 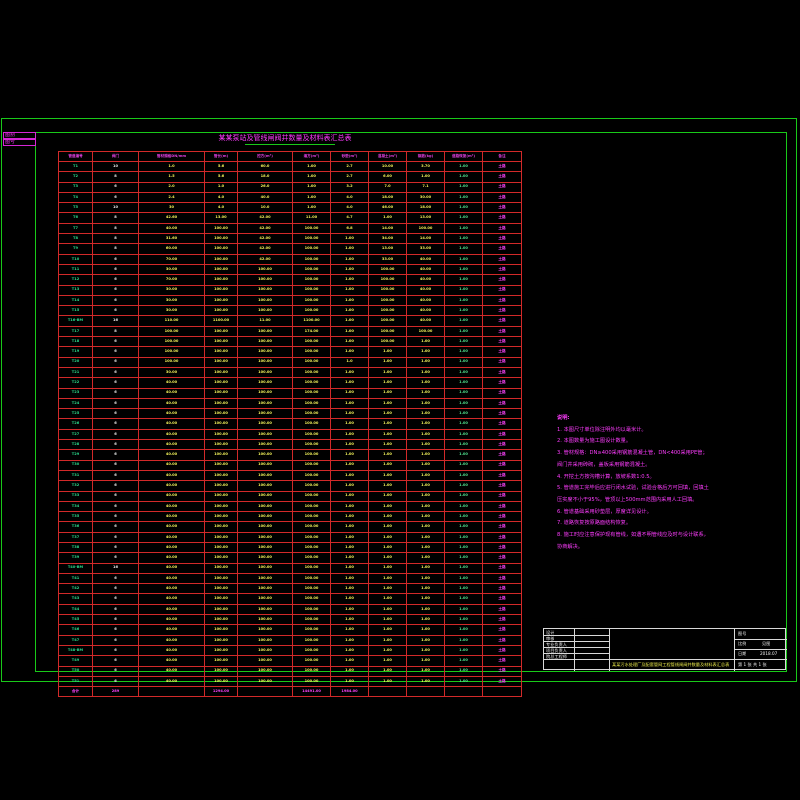 I want to click on table-cell: T2, so click(x=75, y=177).